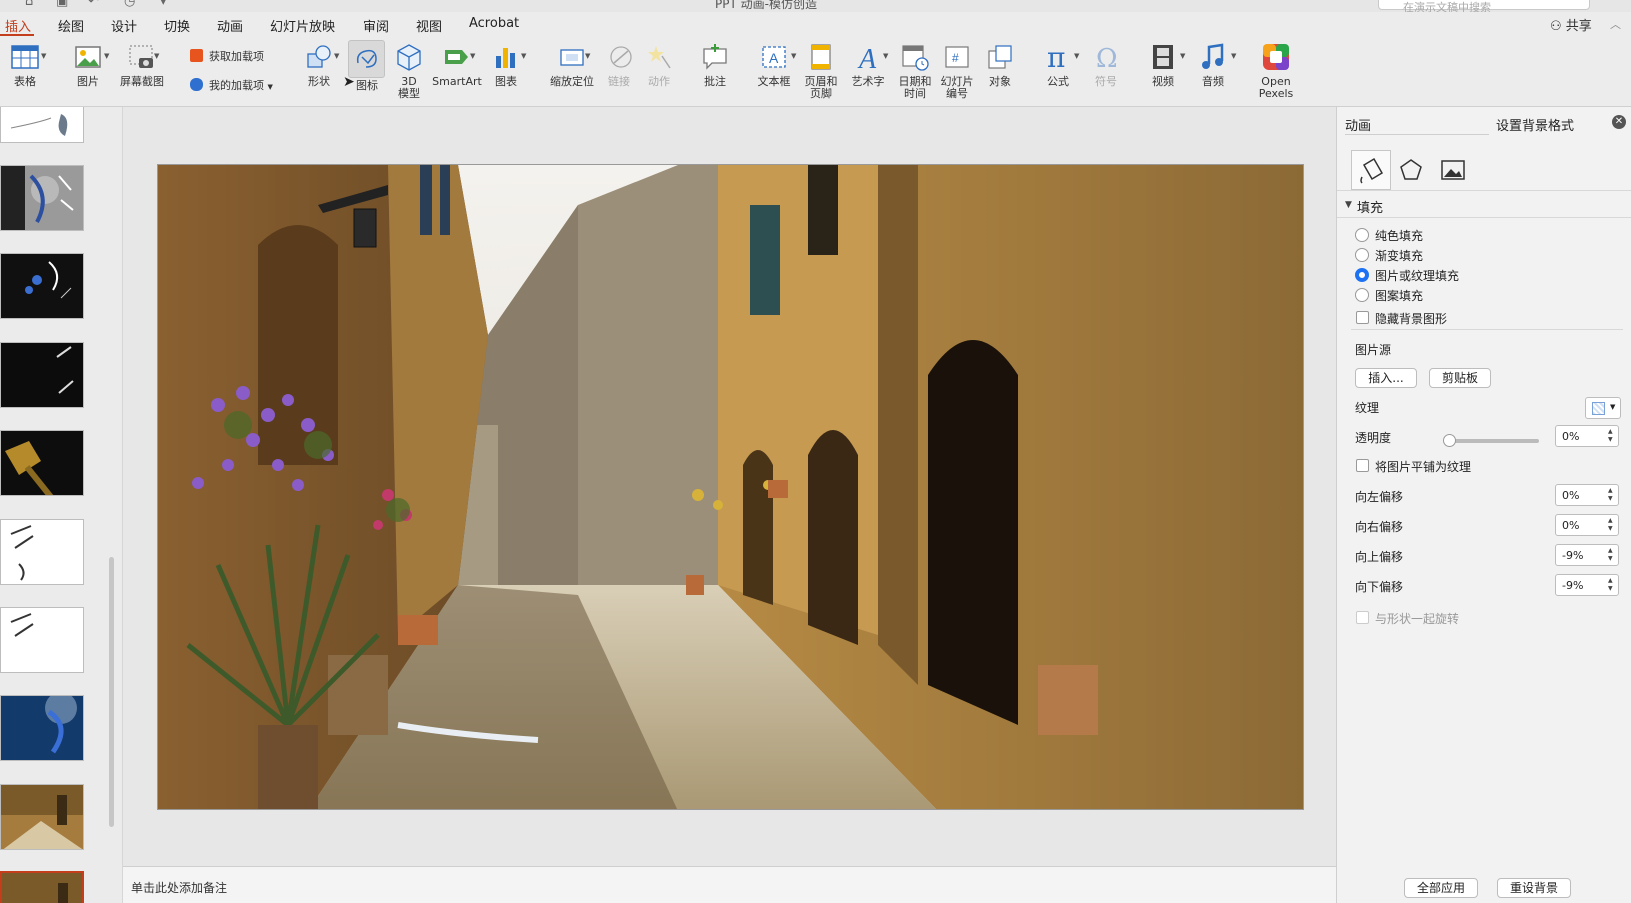  I want to click on zoom-button: 缩放定位, so click(572, 65).